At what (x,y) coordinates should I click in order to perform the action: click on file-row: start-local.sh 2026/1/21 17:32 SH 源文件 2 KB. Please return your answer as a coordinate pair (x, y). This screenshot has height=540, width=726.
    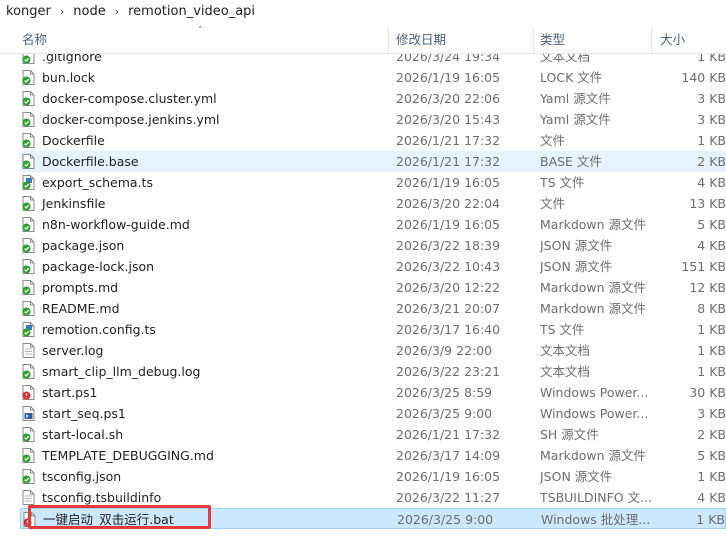
    Looking at the image, I should click on (373, 434).